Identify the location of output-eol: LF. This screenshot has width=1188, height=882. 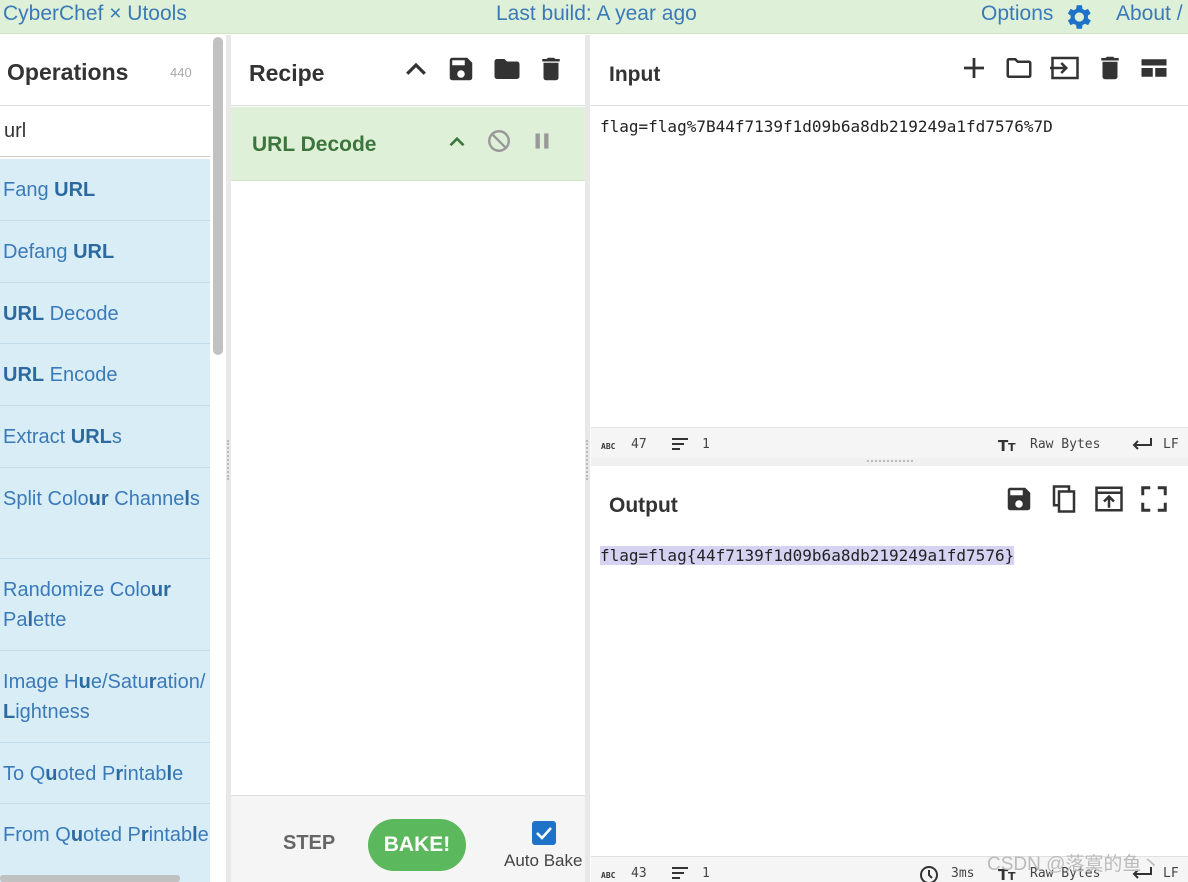
(1171, 873).